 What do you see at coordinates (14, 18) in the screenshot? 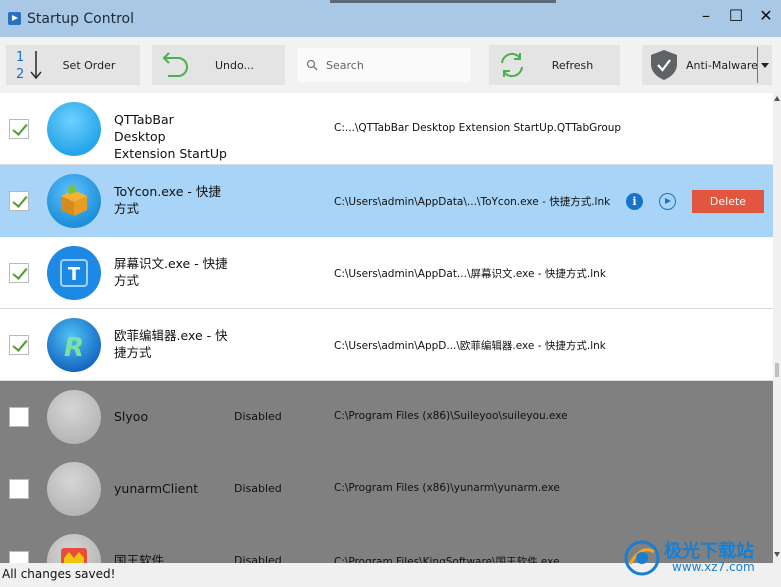
I see `app-icon` at bounding box center [14, 18].